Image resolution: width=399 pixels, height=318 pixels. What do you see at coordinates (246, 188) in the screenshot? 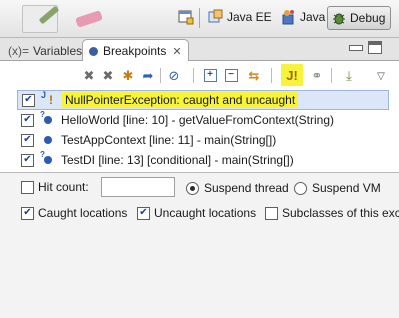
I see `suspend-thread-label: Suspend thread` at bounding box center [246, 188].